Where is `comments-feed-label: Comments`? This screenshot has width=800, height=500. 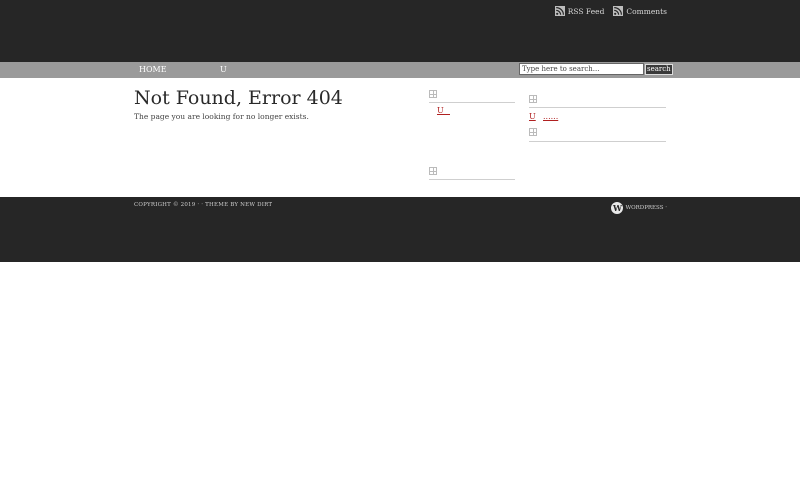
comments-feed-label: Comments is located at coordinates (646, 11).